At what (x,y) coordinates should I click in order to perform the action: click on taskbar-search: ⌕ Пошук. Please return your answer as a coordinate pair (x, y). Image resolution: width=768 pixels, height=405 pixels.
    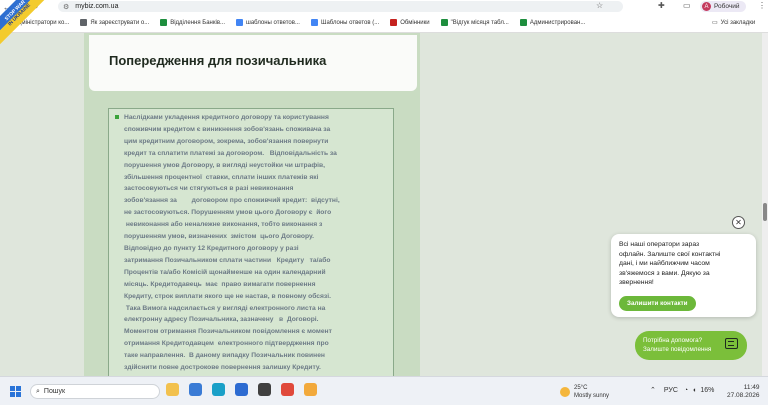
    Looking at the image, I should click on (95, 391).